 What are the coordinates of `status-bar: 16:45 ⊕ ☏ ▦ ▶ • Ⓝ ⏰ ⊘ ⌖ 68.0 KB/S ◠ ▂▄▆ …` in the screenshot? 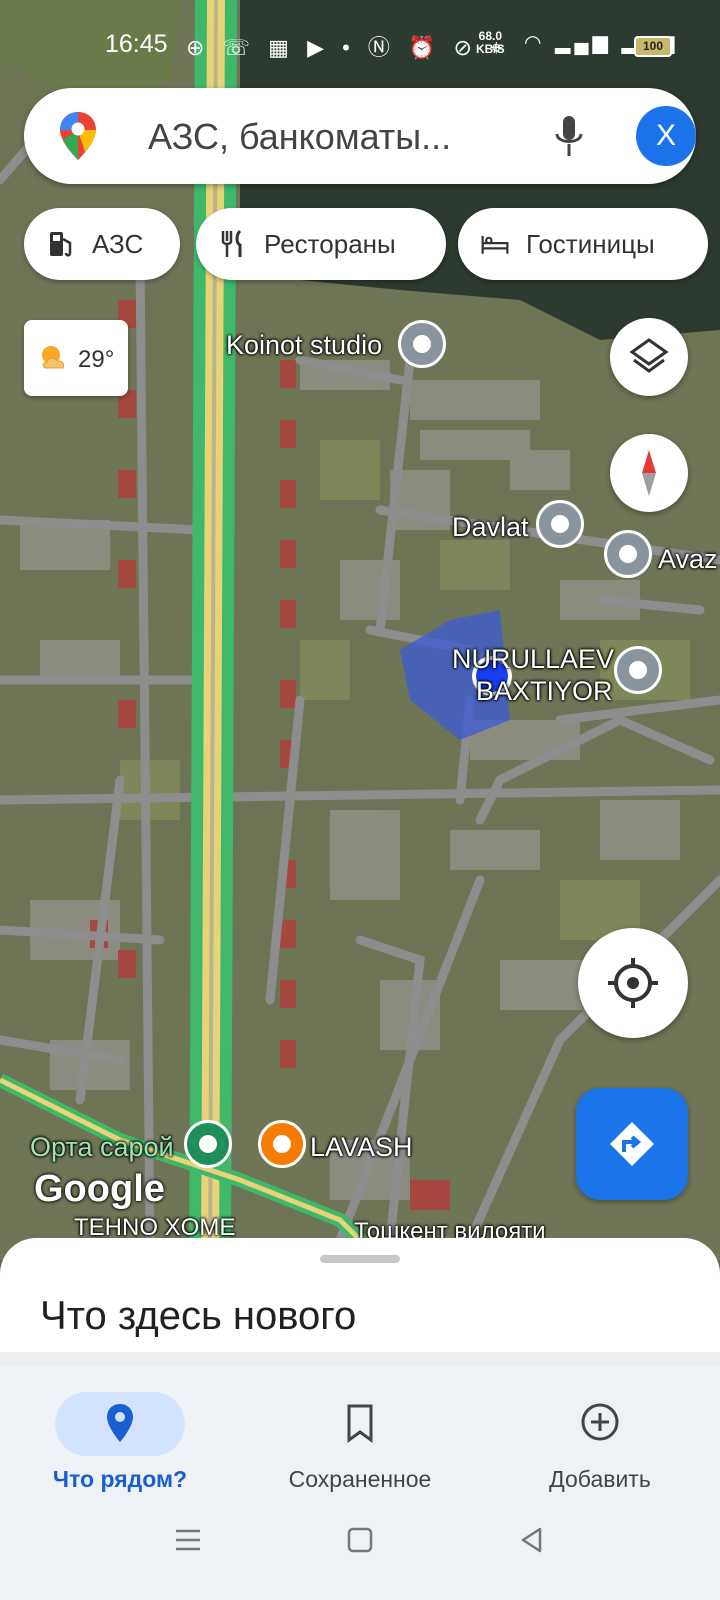 It's located at (360, 45).